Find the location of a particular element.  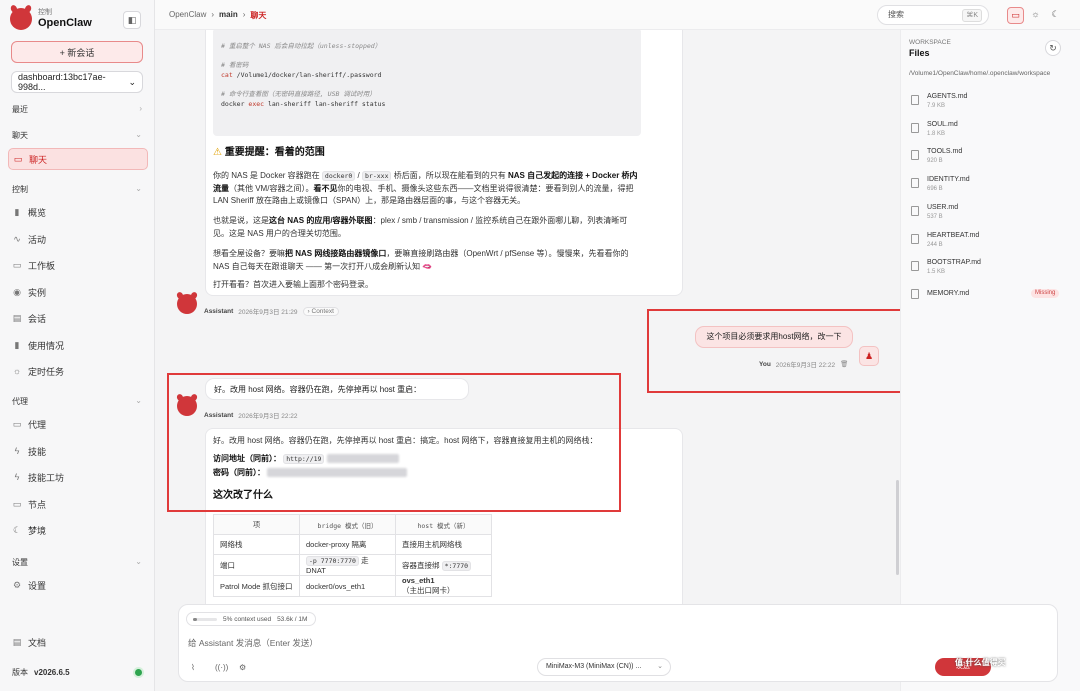

breadcrumb-current: 聊天 is located at coordinates (258, 15).